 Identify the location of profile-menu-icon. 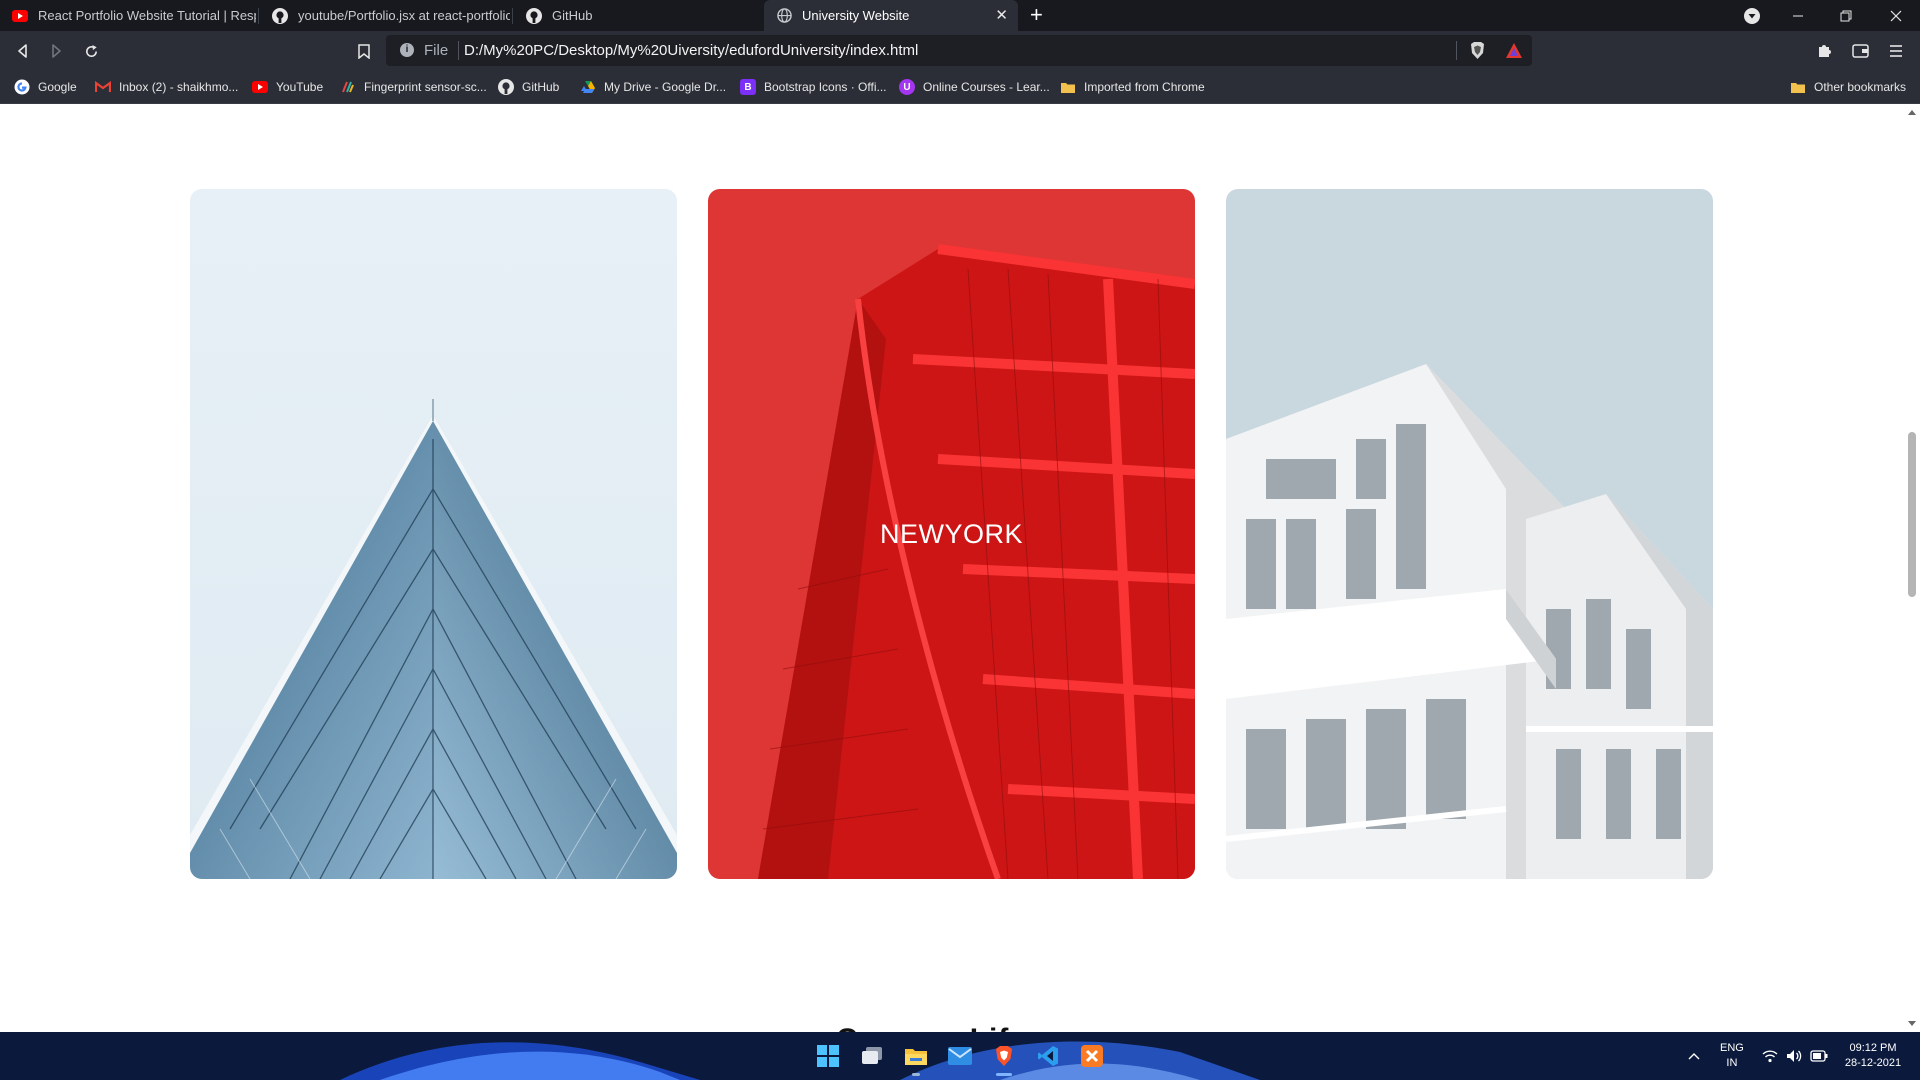
(1752, 15).